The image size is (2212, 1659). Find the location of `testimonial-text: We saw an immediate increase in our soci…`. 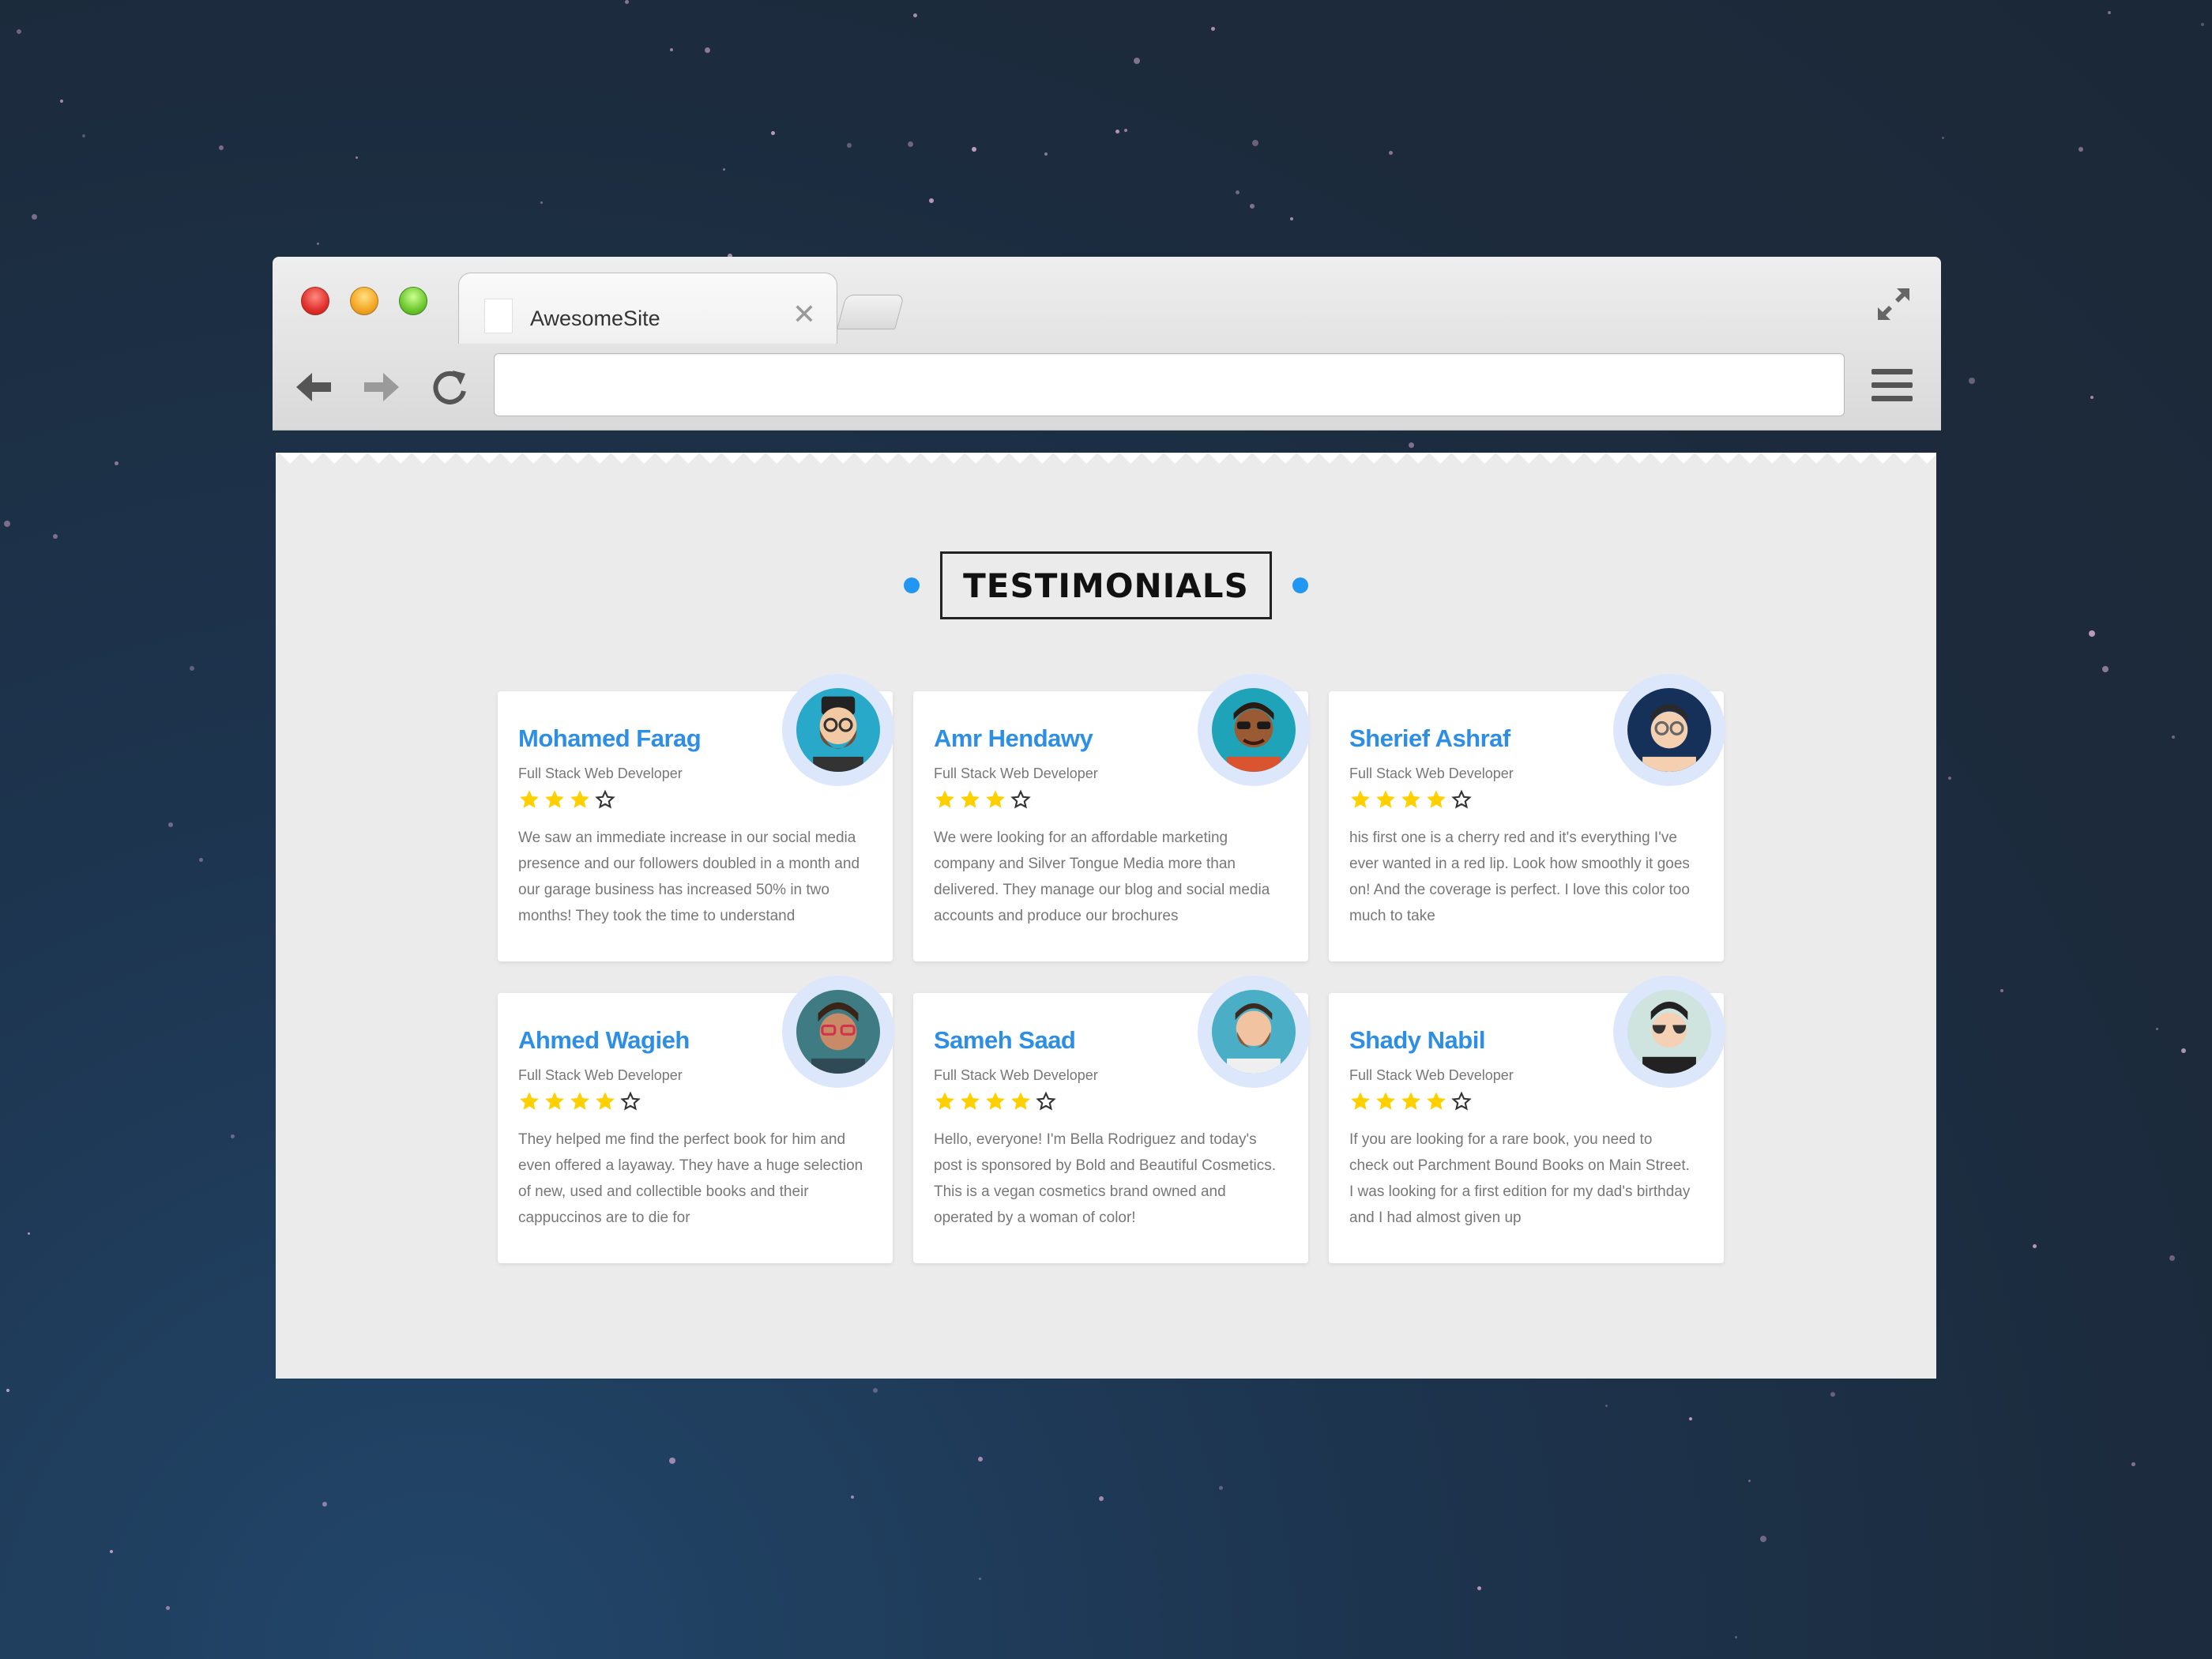

testimonial-text: We saw an immediate increase in our soci… is located at coordinates (689, 877).